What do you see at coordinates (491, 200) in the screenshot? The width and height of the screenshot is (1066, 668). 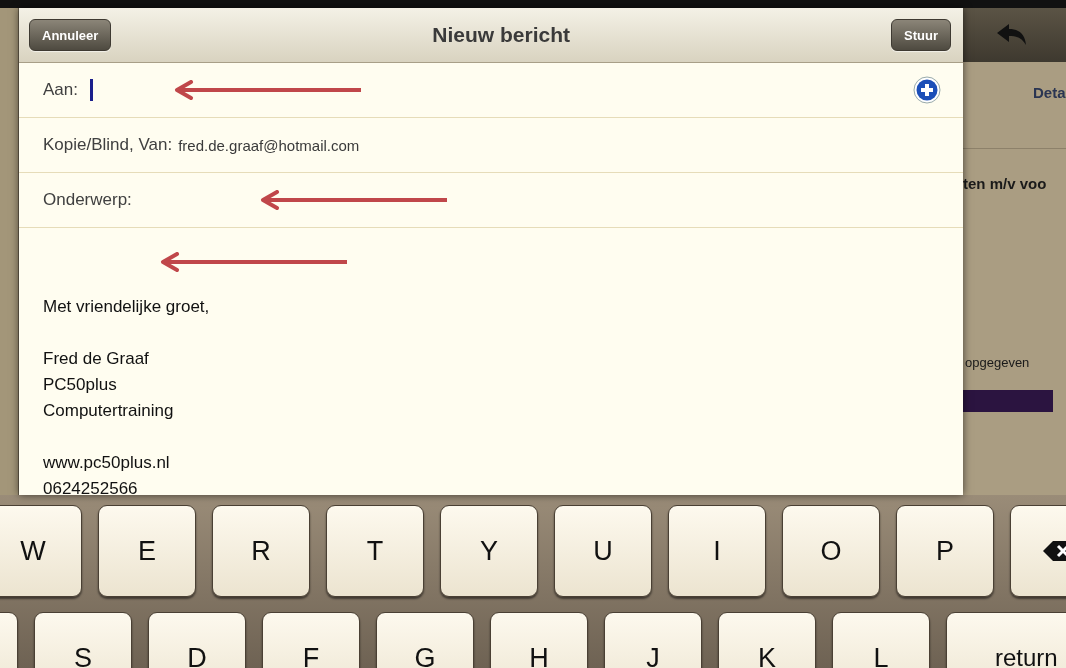 I see `field-row: Onderwerp:` at bounding box center [491, 200].